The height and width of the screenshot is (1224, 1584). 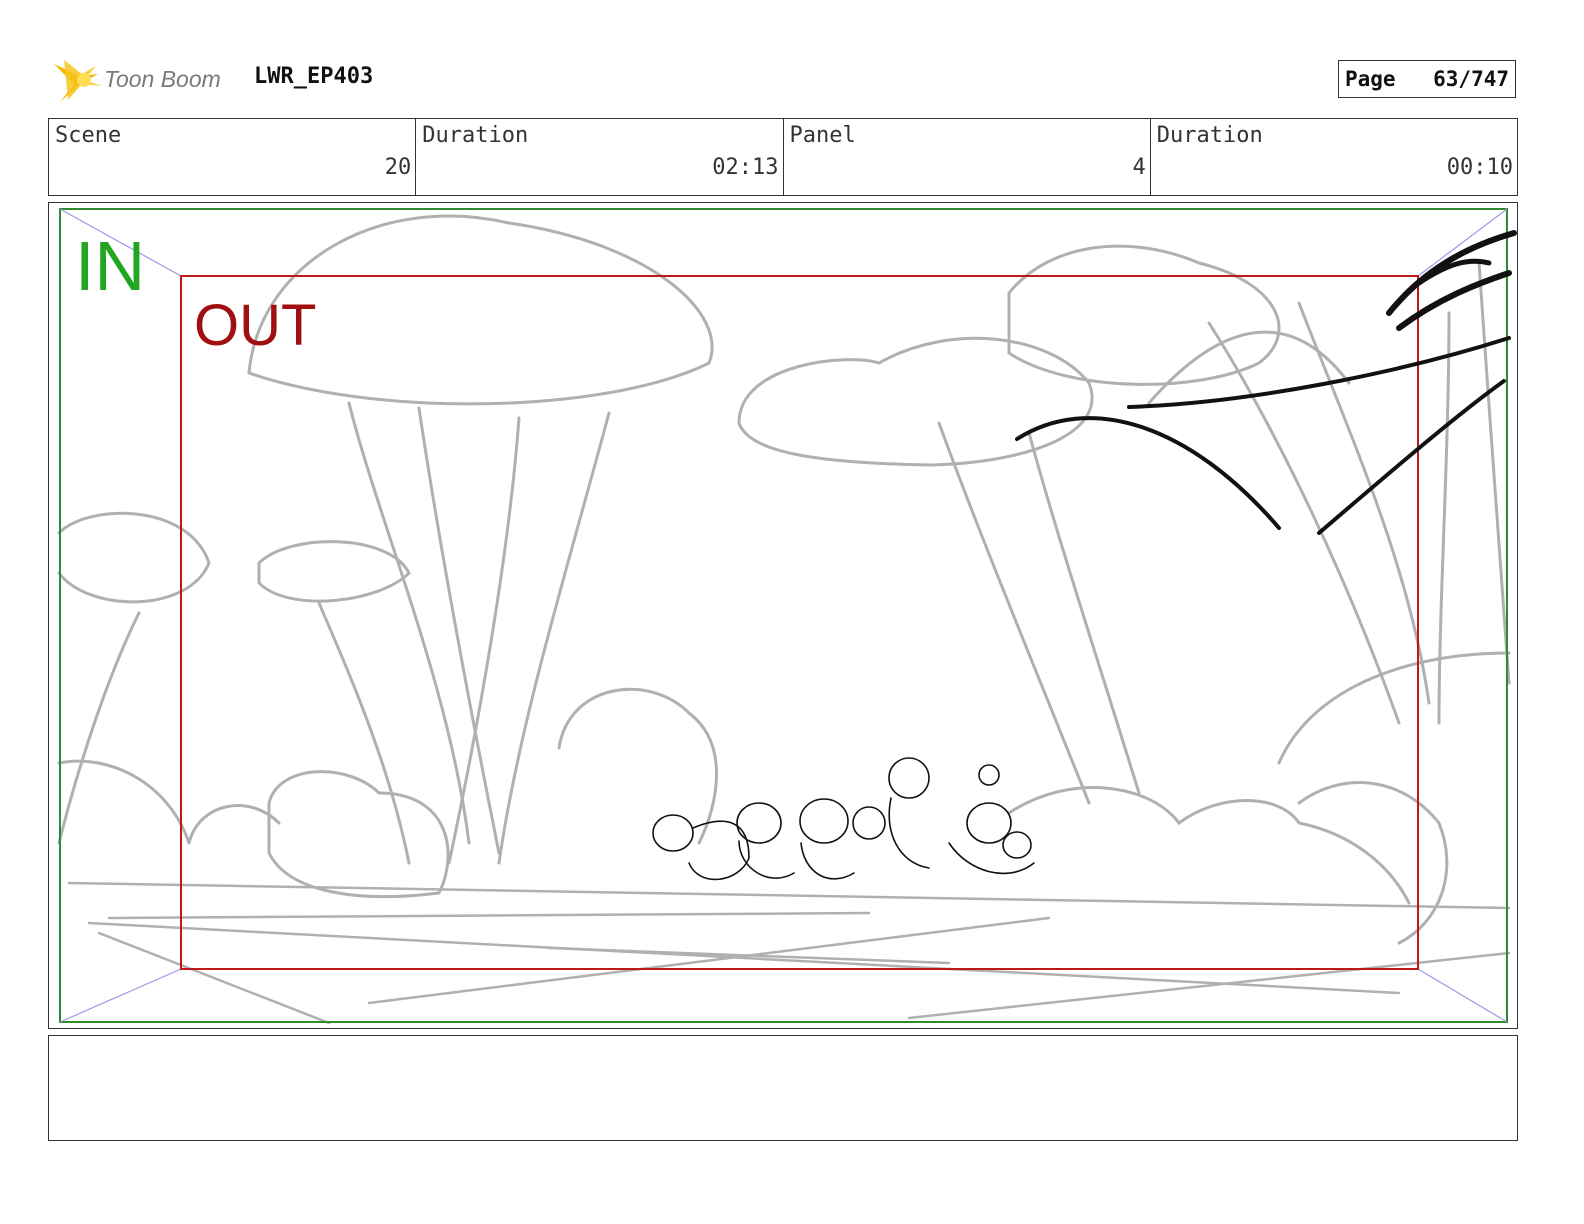 What do you see at coordinates (398, 167) in the screenshot?
I see `scene-value: 20` at bounding box center [398, 167].